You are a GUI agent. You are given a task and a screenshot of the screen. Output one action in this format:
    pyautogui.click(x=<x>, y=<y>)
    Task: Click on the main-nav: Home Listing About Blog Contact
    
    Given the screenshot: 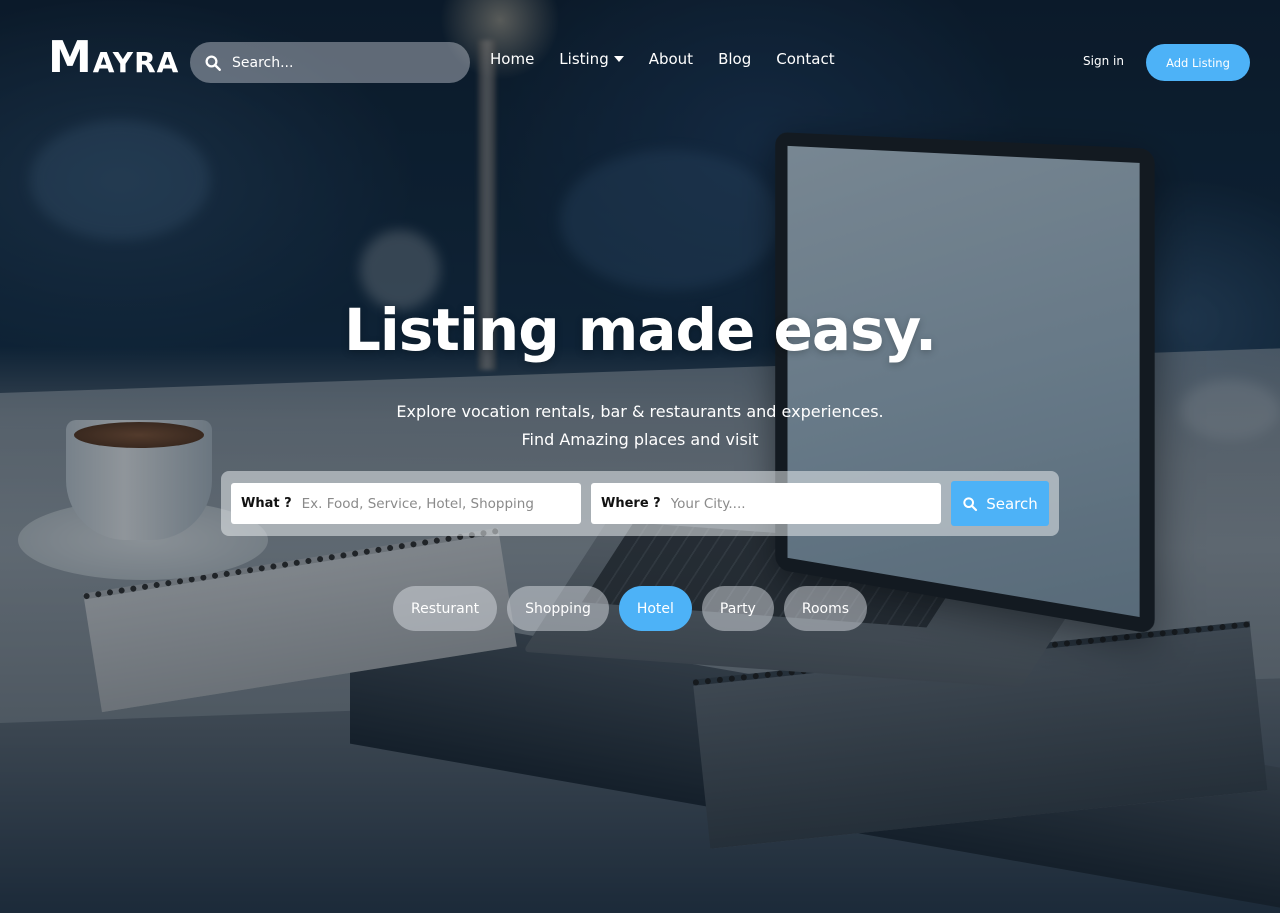 What is the action you would take?
    pyautogui.click(x=675, y=59)
    